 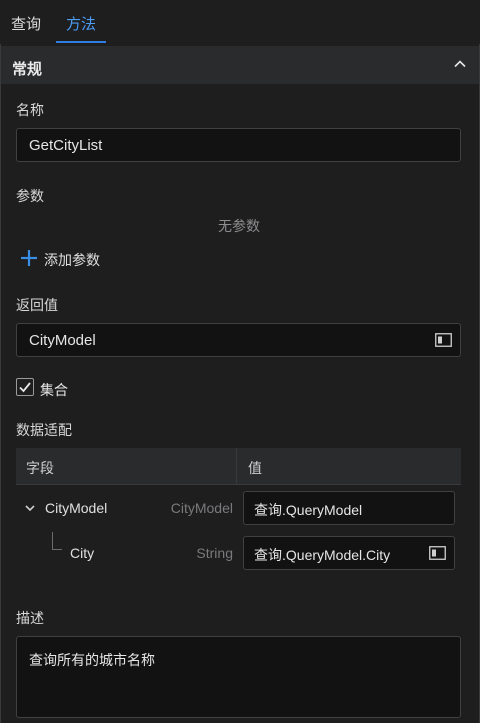 What do you see at coordinates (308, 510) in the screenshot?
I see `mapping-value: 查询.QueryModel` at bounding box center [308, 510].